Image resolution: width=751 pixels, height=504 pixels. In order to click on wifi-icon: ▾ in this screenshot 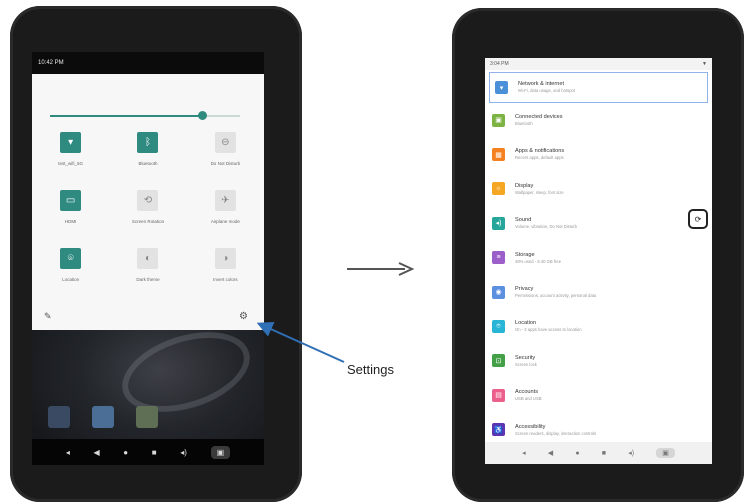, I will do `click(71, 142)`.